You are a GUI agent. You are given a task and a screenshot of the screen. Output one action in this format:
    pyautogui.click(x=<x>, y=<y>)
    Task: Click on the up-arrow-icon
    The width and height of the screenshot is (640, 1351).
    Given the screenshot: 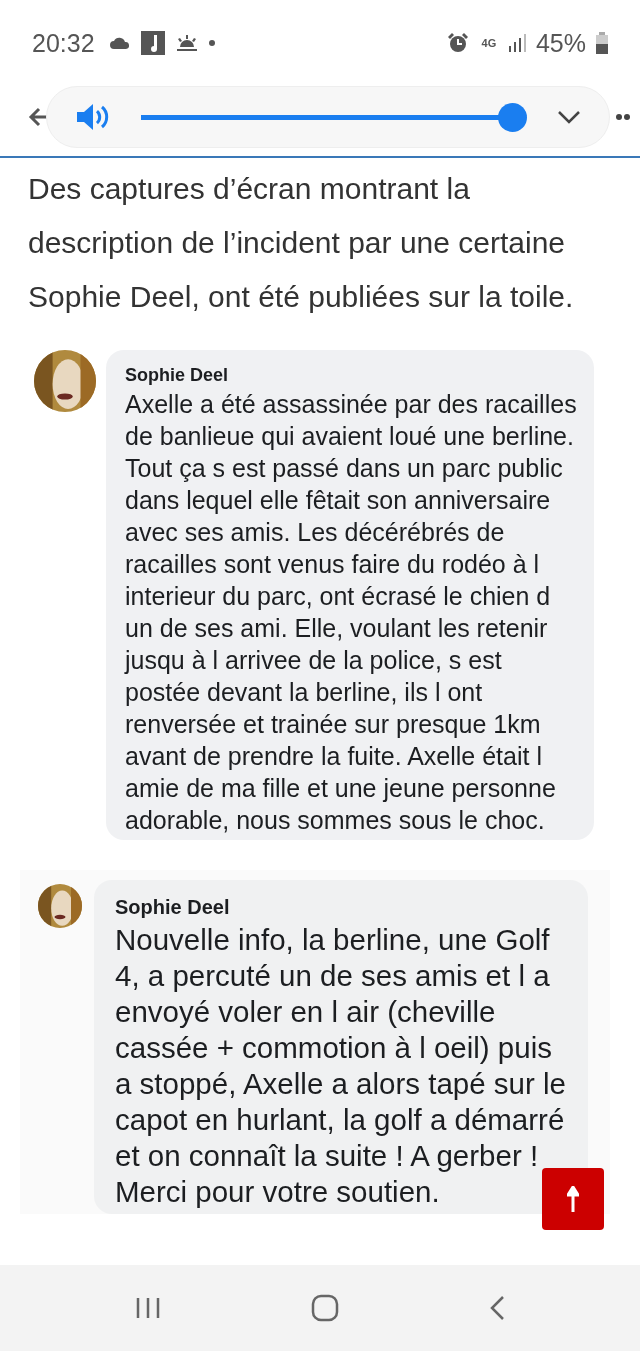 What is the action you would take?
    pyautogui.click(x=573, y=1199)
    